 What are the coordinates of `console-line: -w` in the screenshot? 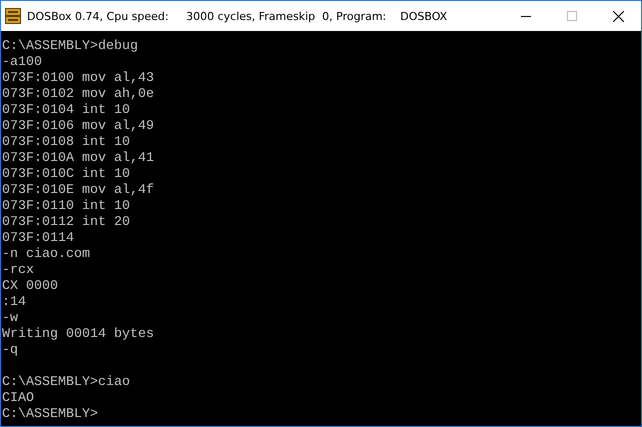 It's located at (10, 319).